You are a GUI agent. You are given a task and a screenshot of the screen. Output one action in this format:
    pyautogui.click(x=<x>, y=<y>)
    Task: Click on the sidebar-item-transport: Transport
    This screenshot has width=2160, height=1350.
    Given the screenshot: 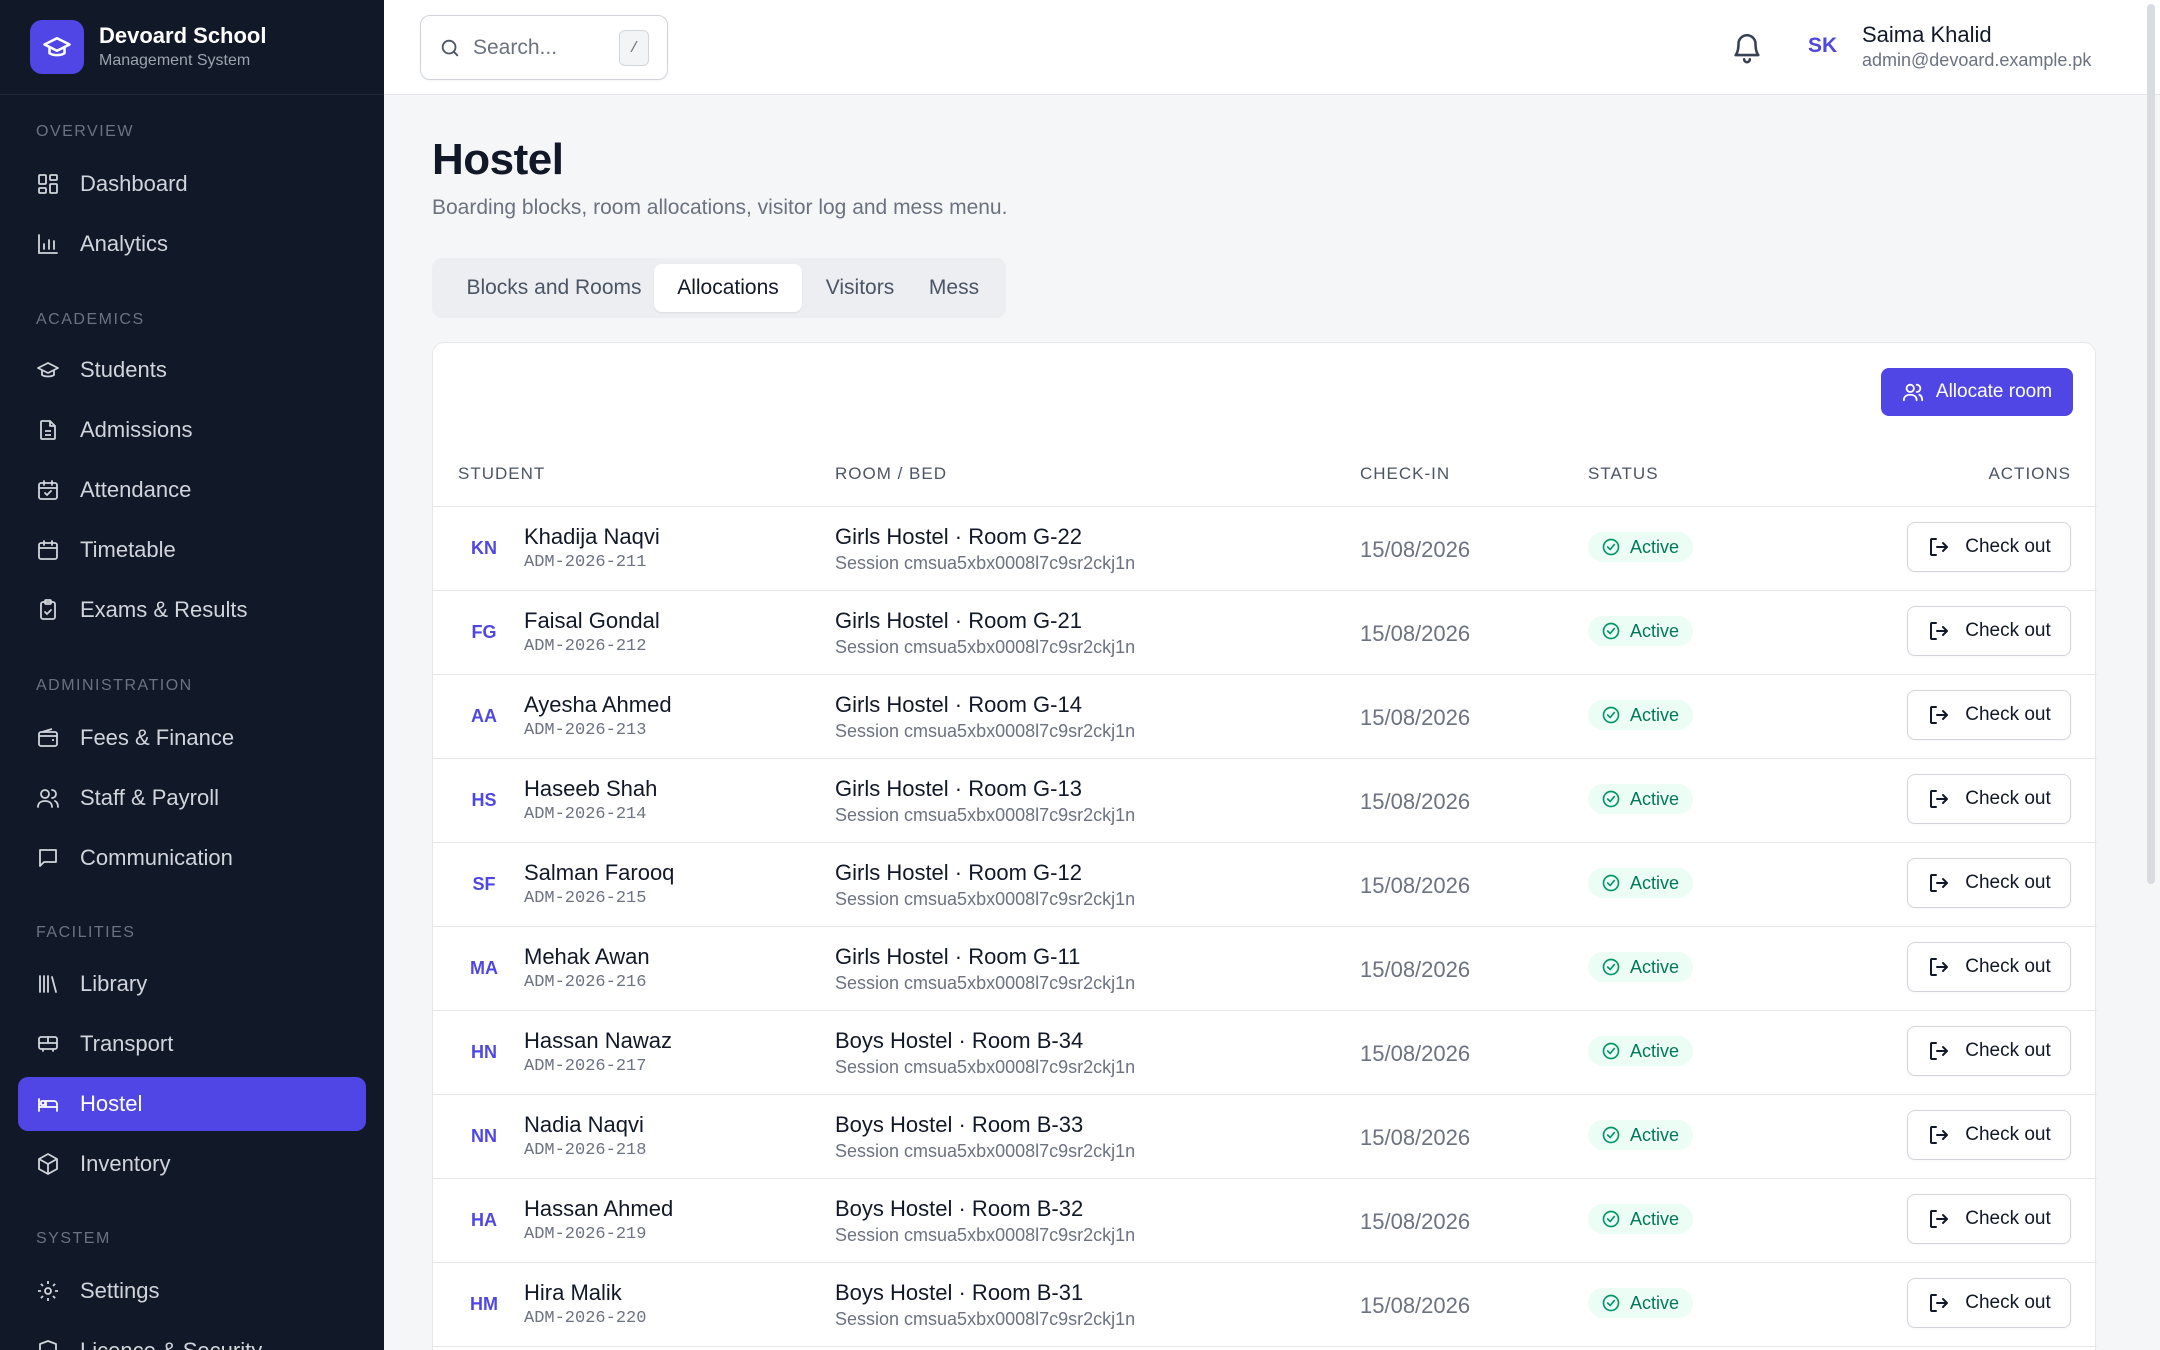 What is the action you would take?
    pyautogui.click(x=192, y=1044)
    